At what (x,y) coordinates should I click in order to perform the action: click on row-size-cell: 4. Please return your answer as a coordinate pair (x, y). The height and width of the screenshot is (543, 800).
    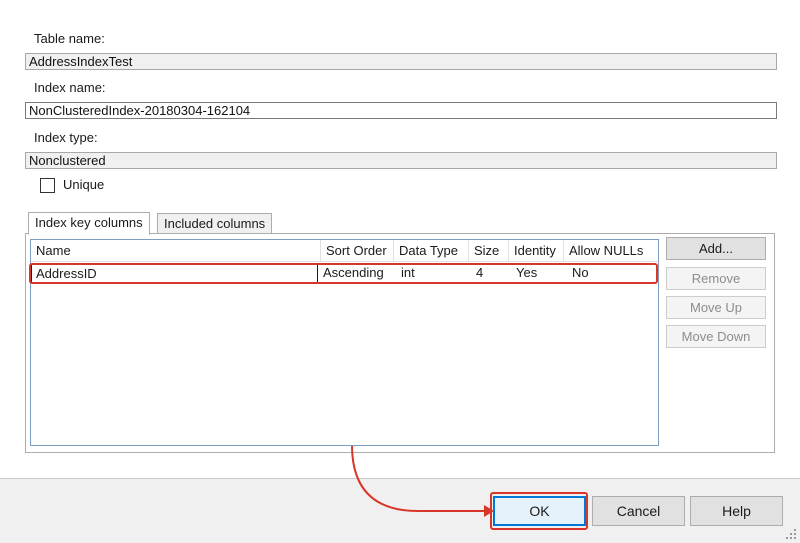
    Looking at the image, I should click on (480, 272).